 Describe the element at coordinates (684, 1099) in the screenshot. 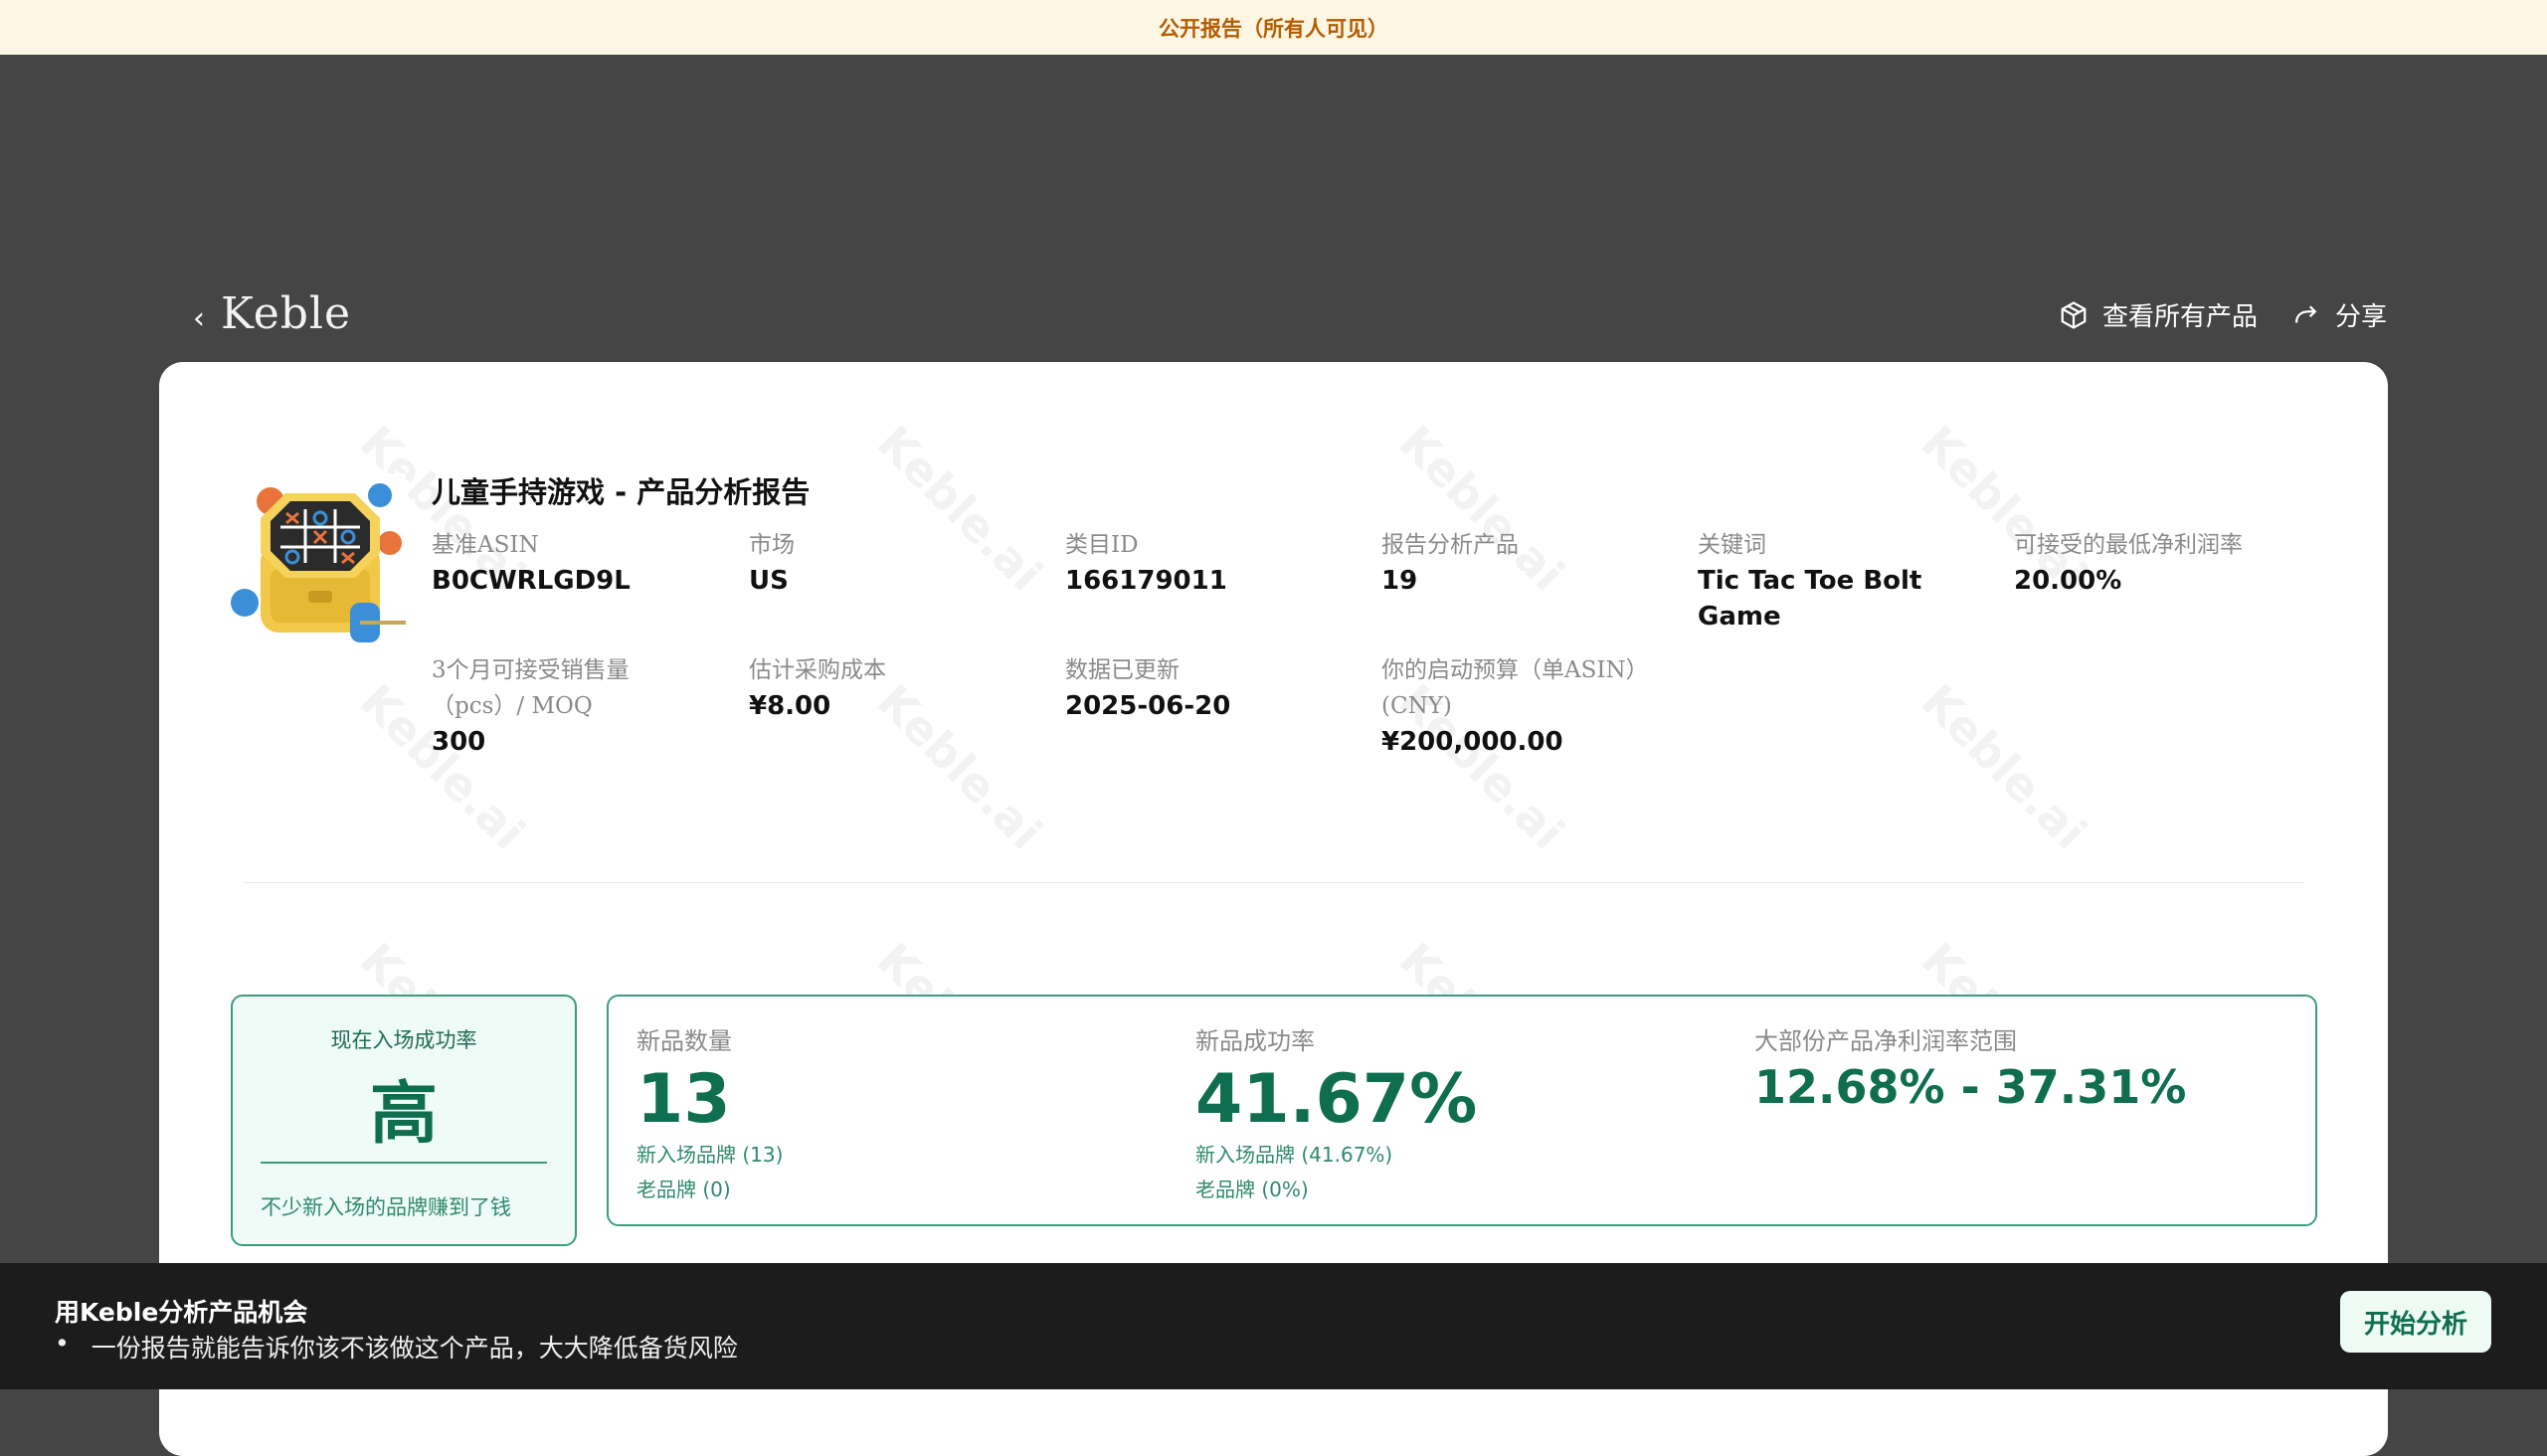

I see `stat-value: 13` at that location.